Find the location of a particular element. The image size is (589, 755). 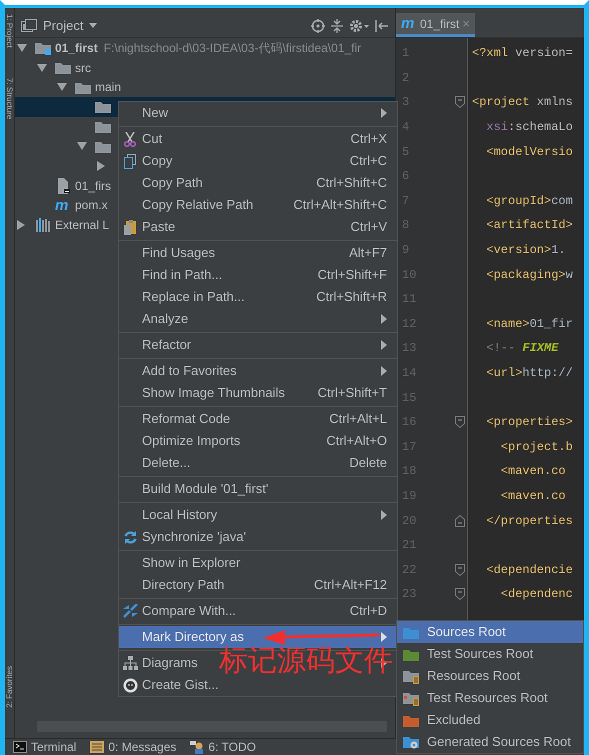

code-line: <!-- FIXME is located at coordinates (522, 349).